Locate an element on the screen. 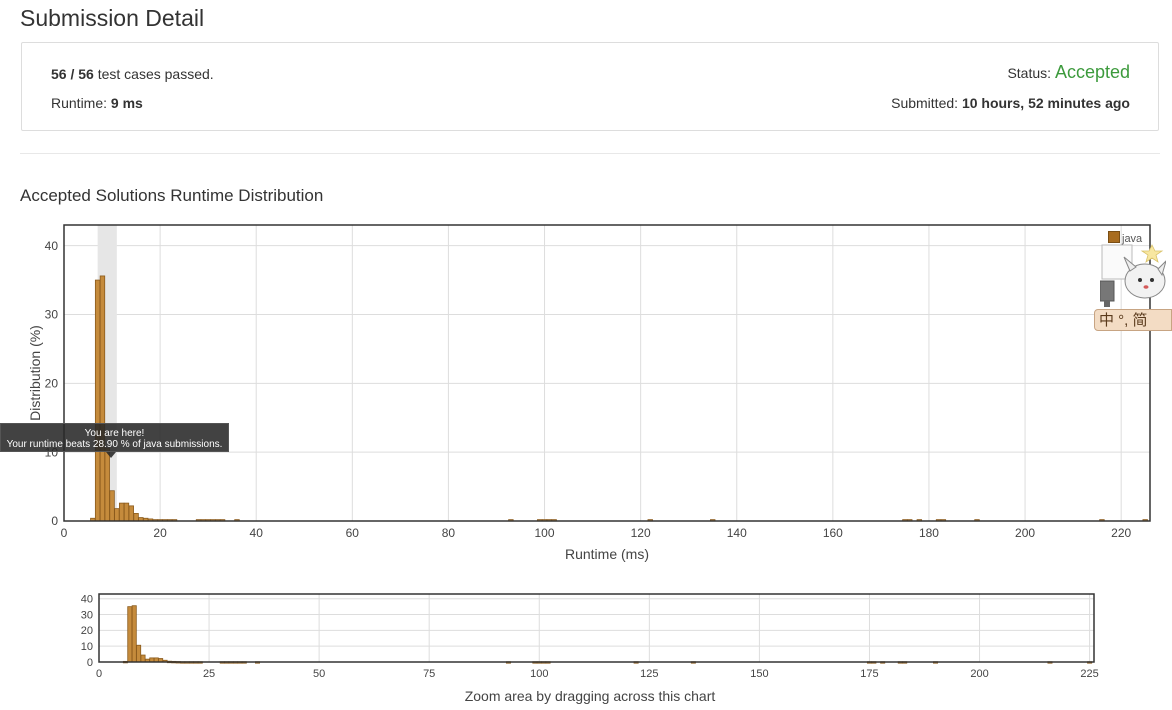  x-tick-label: 150 is located at coordinates (759, 674).